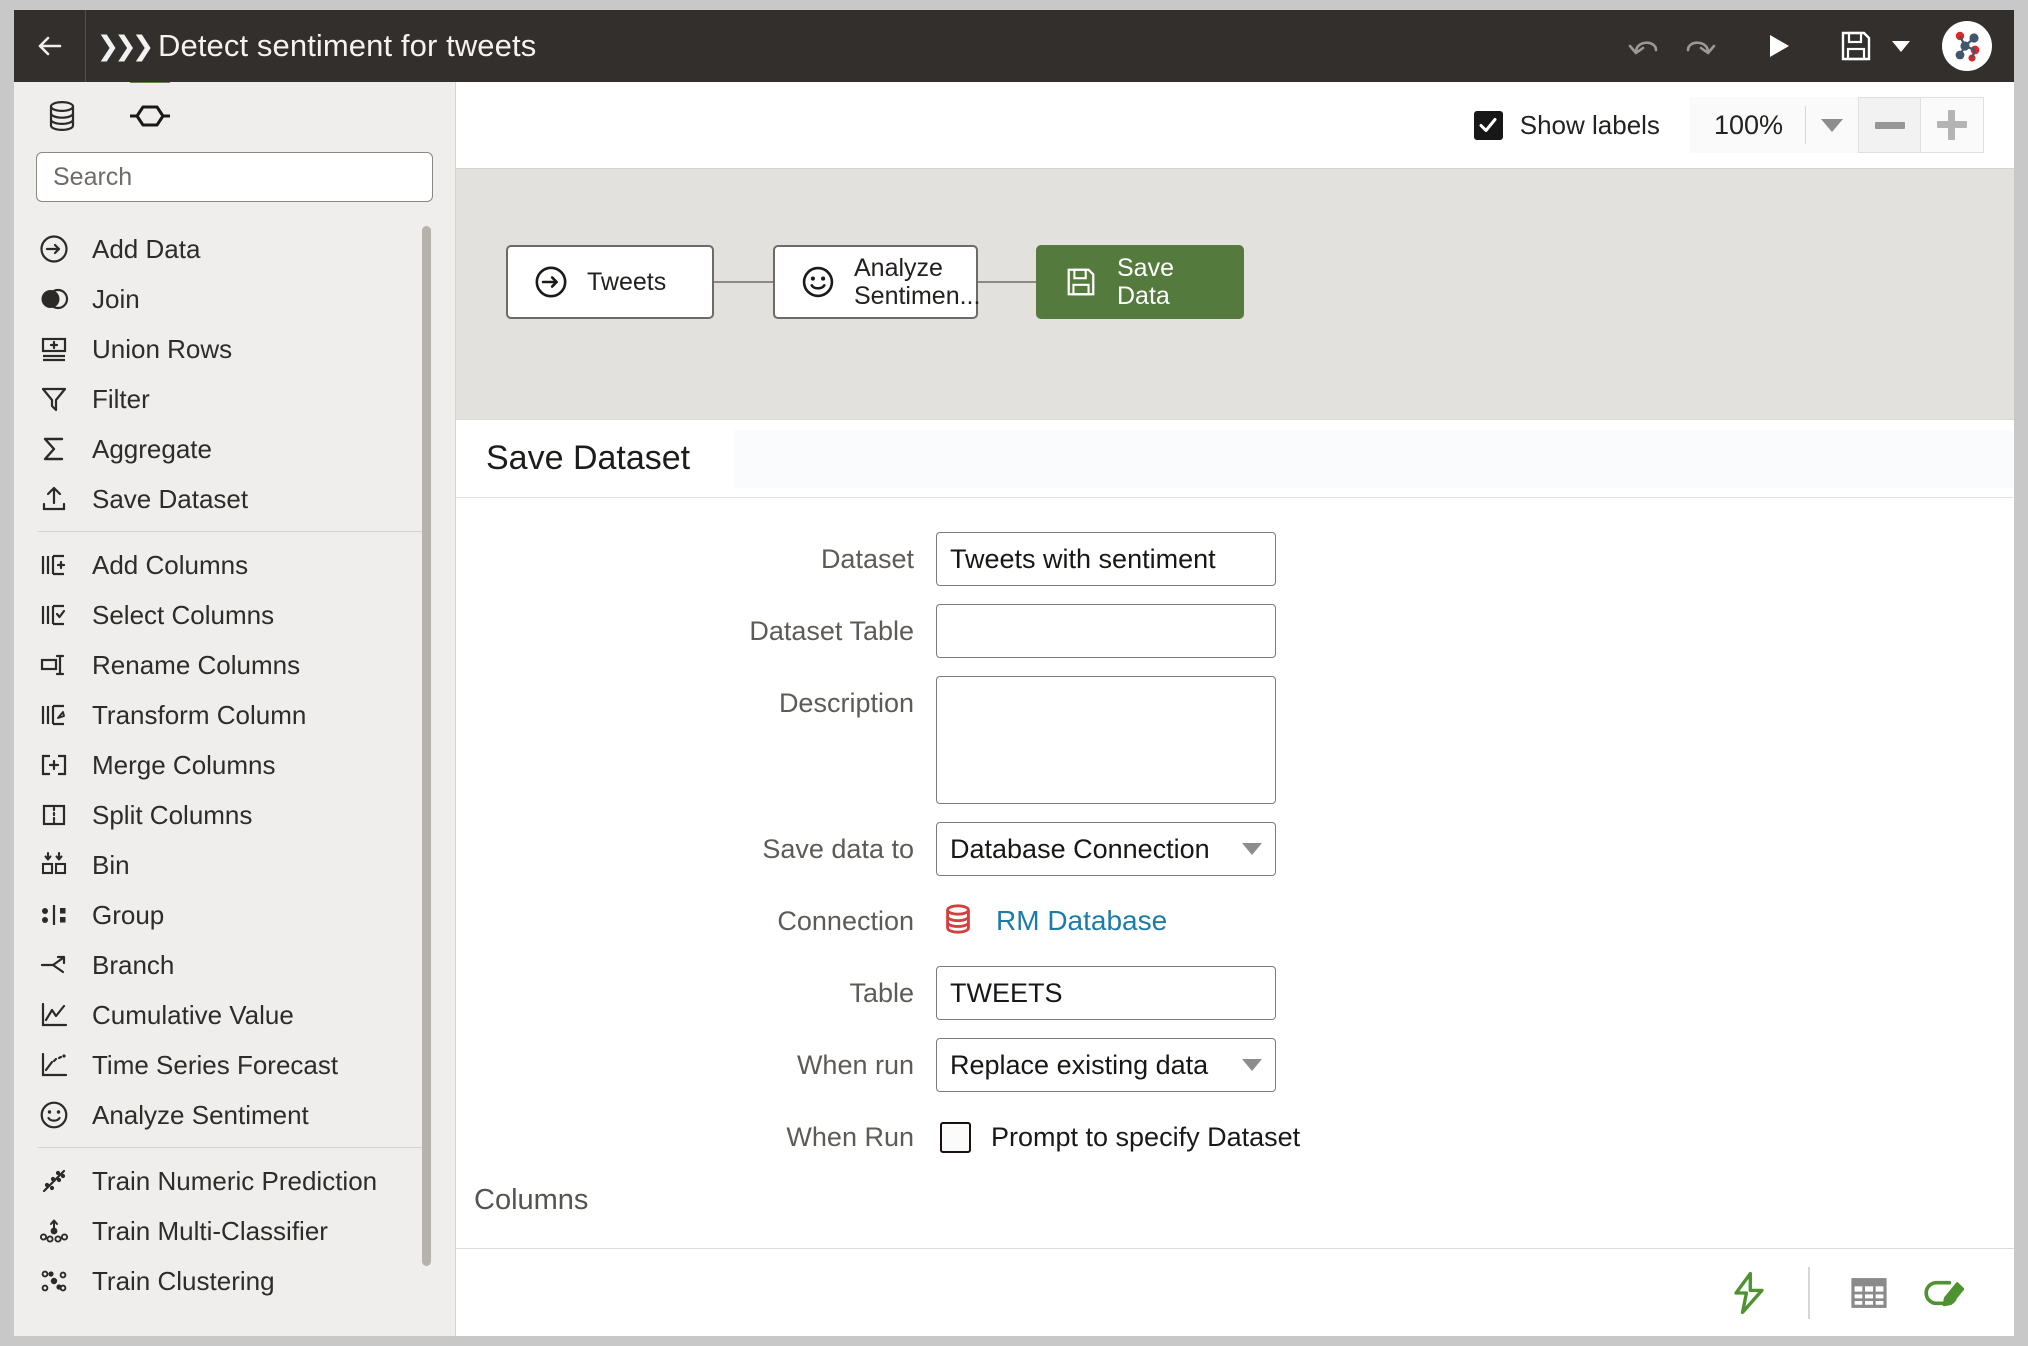  Describe the element at coordinates (54, 1181) in the screenshot. I see `regression-scatter-icon` at that location.